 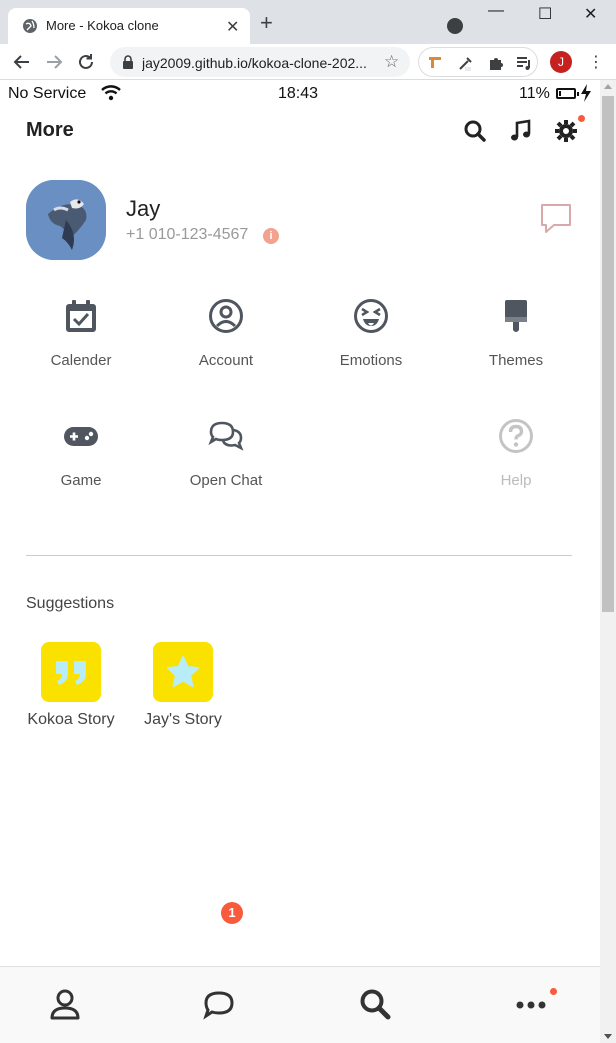 I want to click on menu-item-open-chat: Open Chat, so click(x=226, y=463).